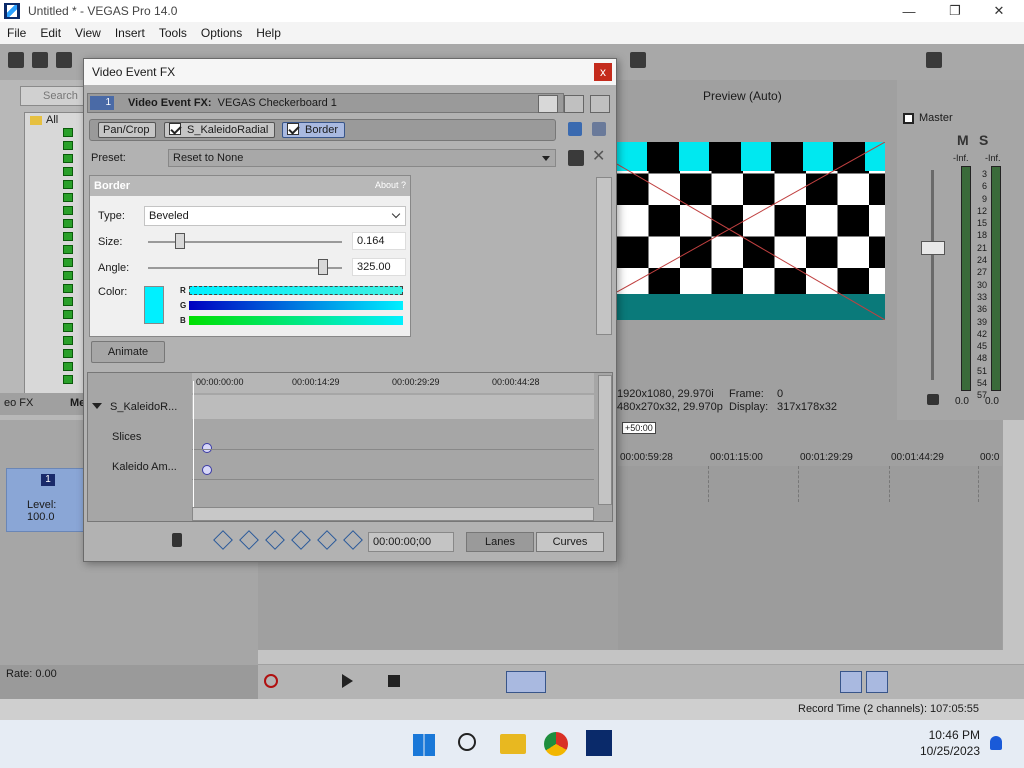 Image resolution: width=1024 pixels, height=768 pixels. What do you see at coordinates (641, 657) in the screenshot?
I see `timeline-horizontal-scrollbar` at bounding box center [641, 657].